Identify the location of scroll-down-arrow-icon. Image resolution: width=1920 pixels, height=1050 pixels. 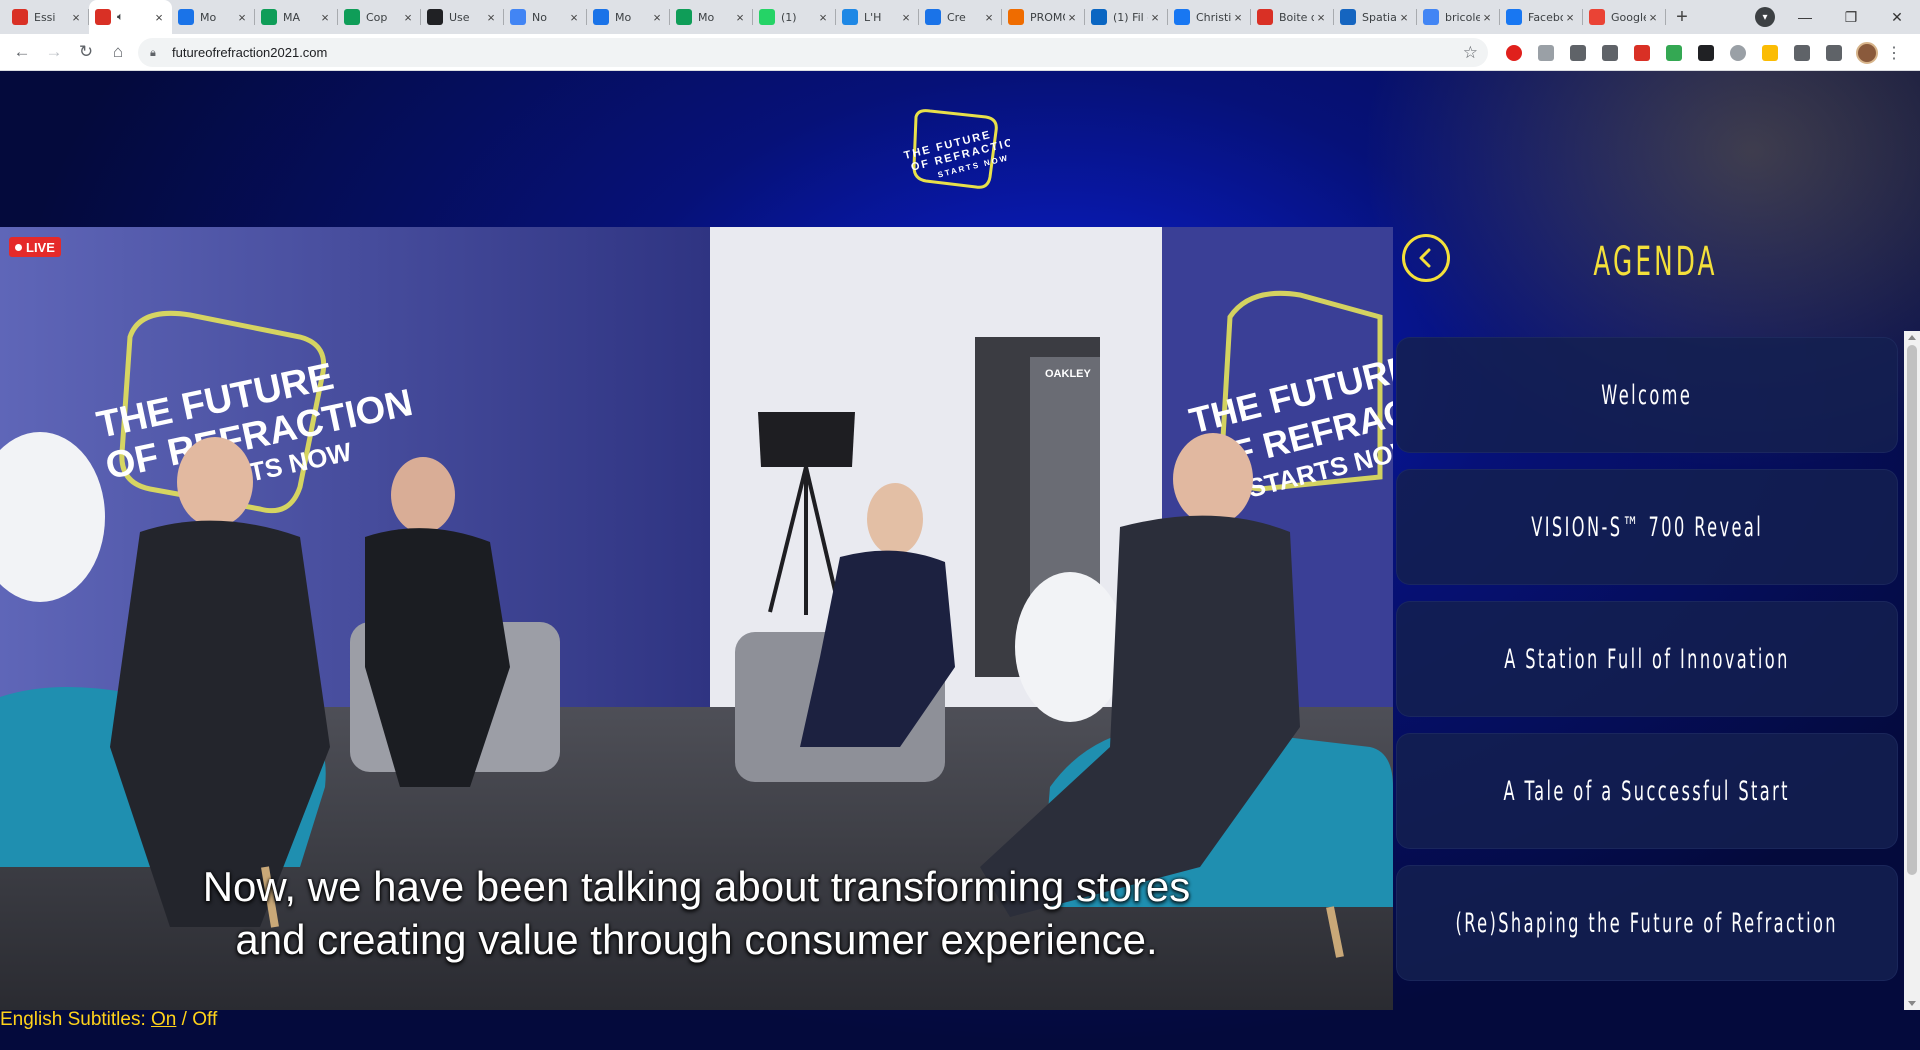
(1912, 1003).